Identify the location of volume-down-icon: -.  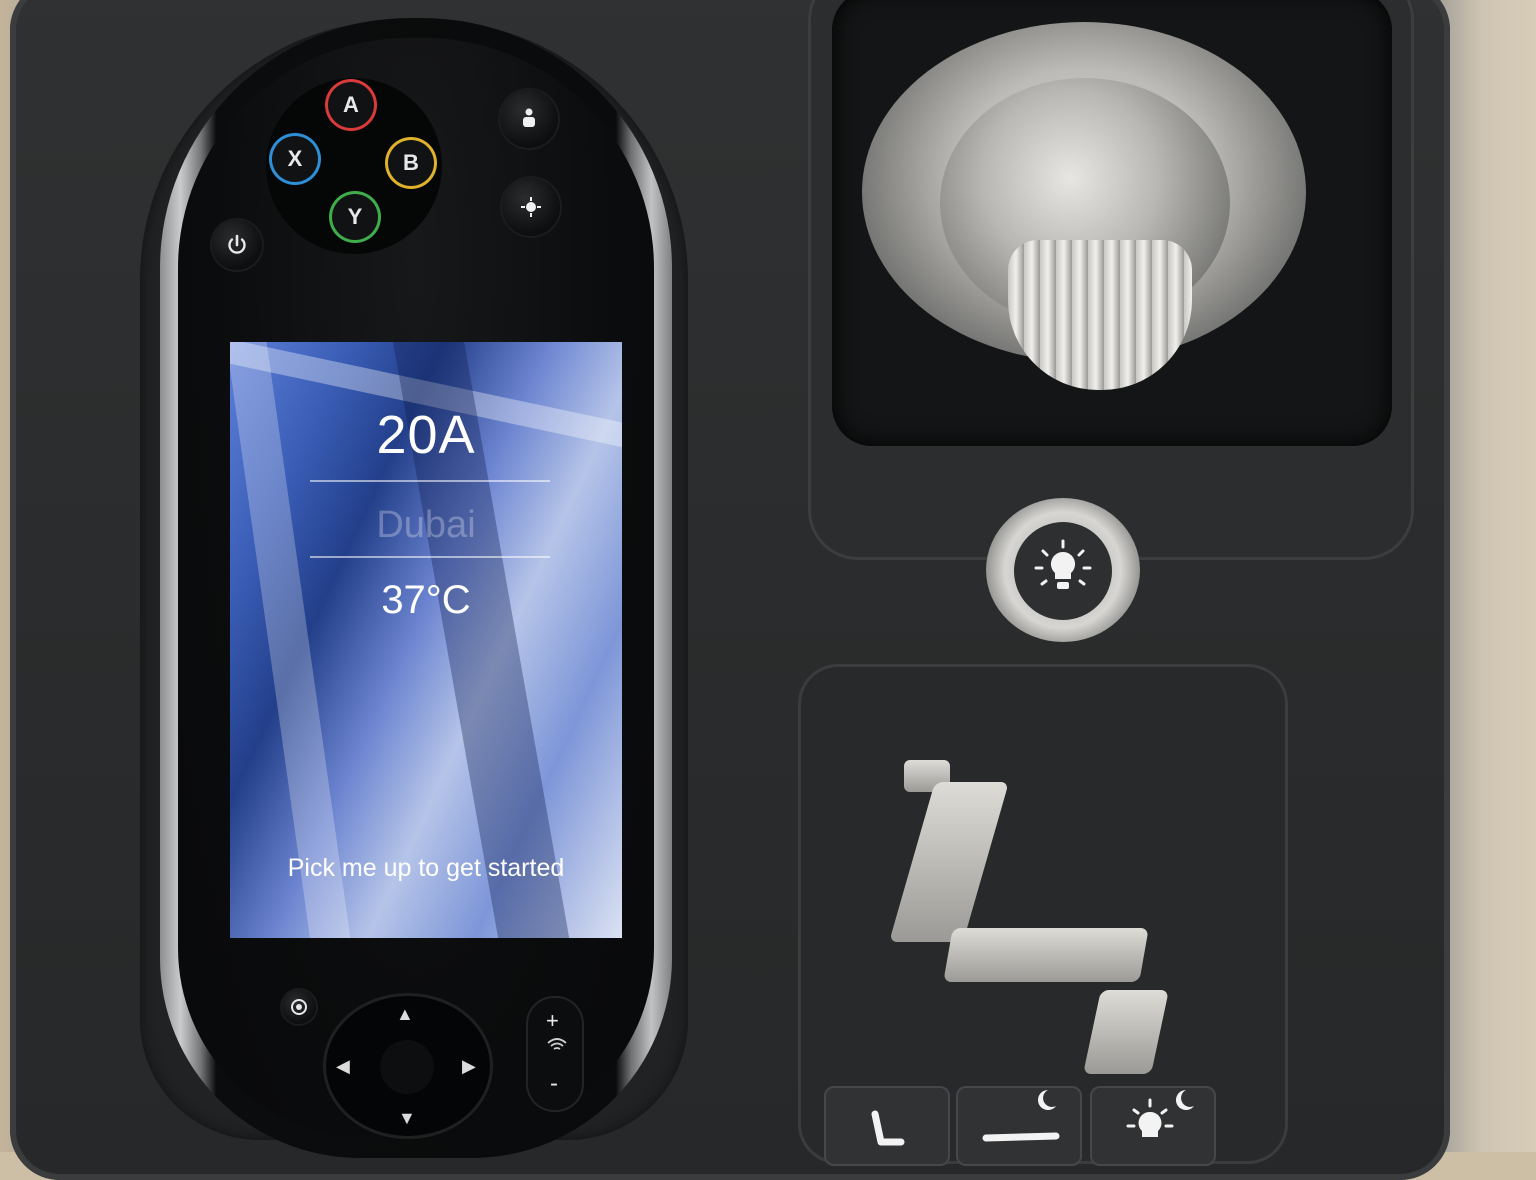
(554, 1084).